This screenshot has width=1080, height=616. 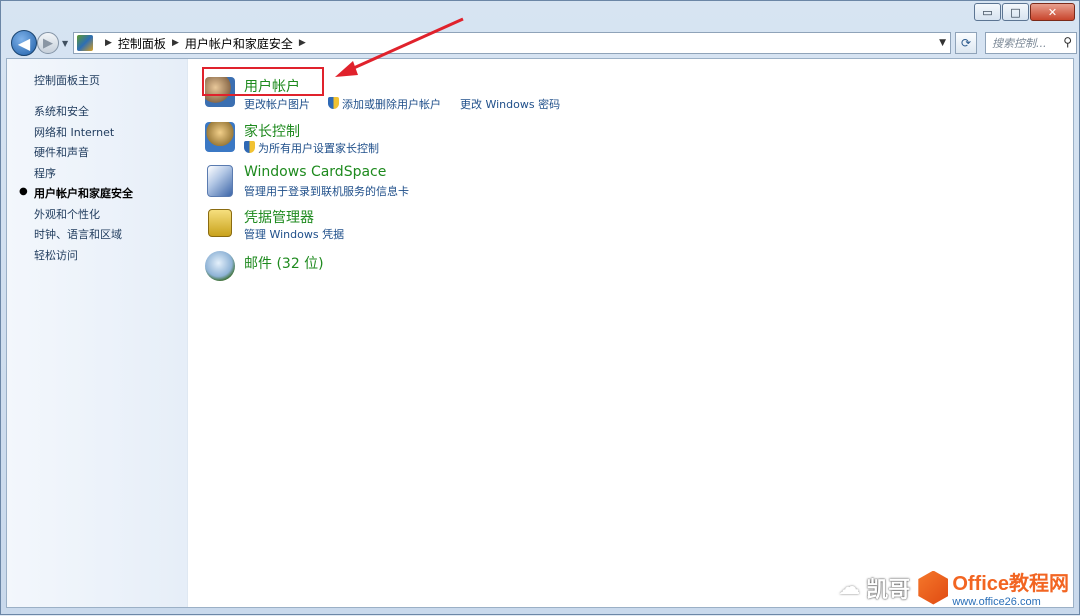 I want to click on watermark-author: 凯哥, so click(x=888, y=590).